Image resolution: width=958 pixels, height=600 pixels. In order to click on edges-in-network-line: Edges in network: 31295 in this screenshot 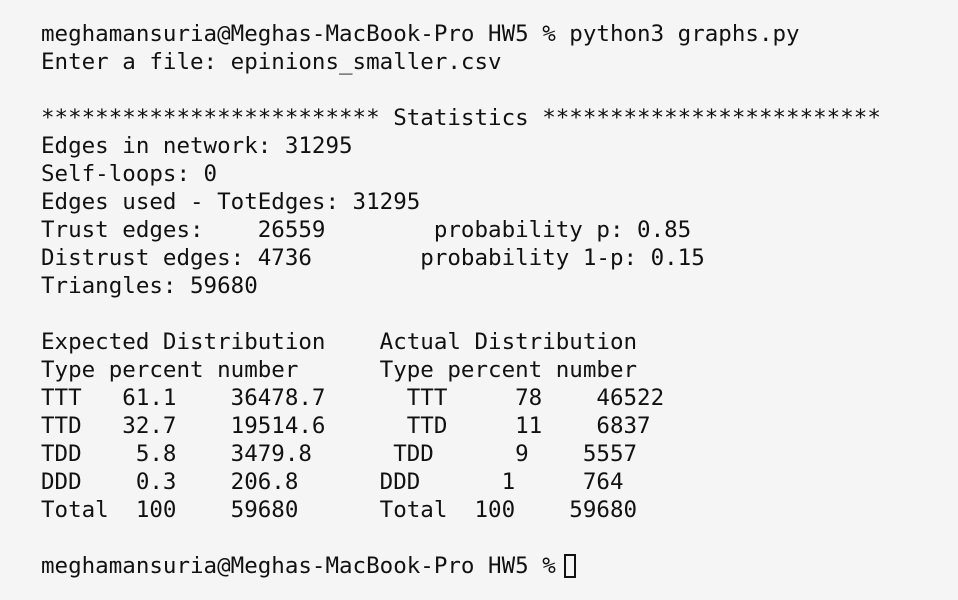, I will do `click(197, 146)`.